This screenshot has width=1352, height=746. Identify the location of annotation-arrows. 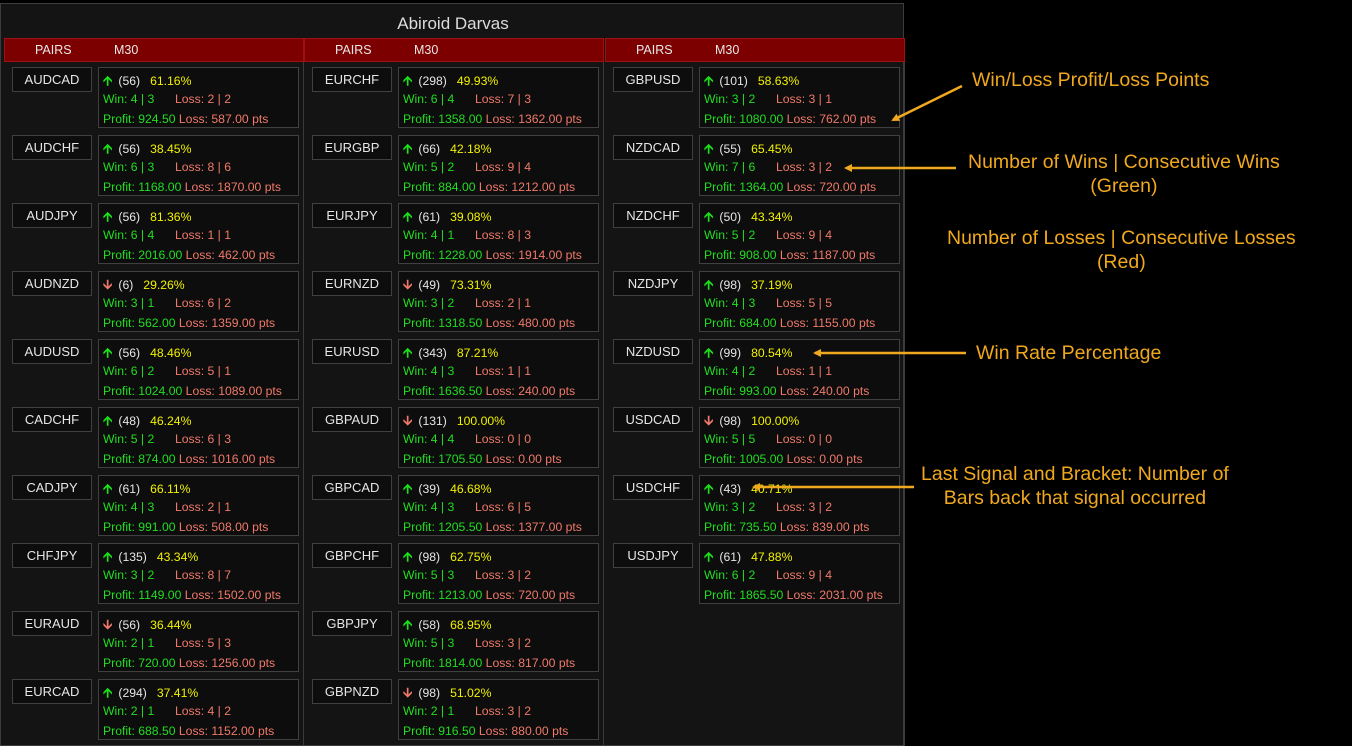
(859, 287).